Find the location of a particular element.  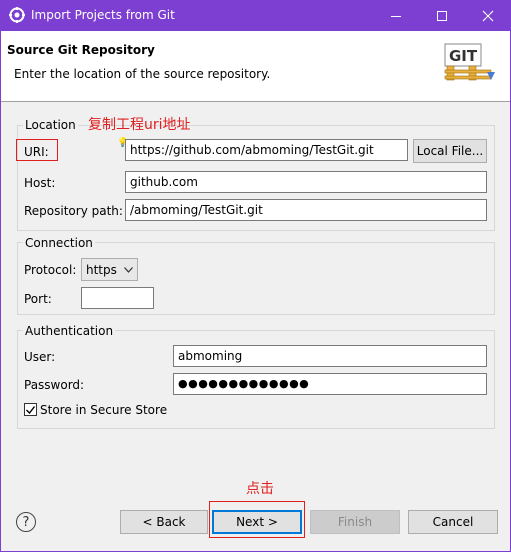

connection-legend: Connection is located at coordinates (59, 243).